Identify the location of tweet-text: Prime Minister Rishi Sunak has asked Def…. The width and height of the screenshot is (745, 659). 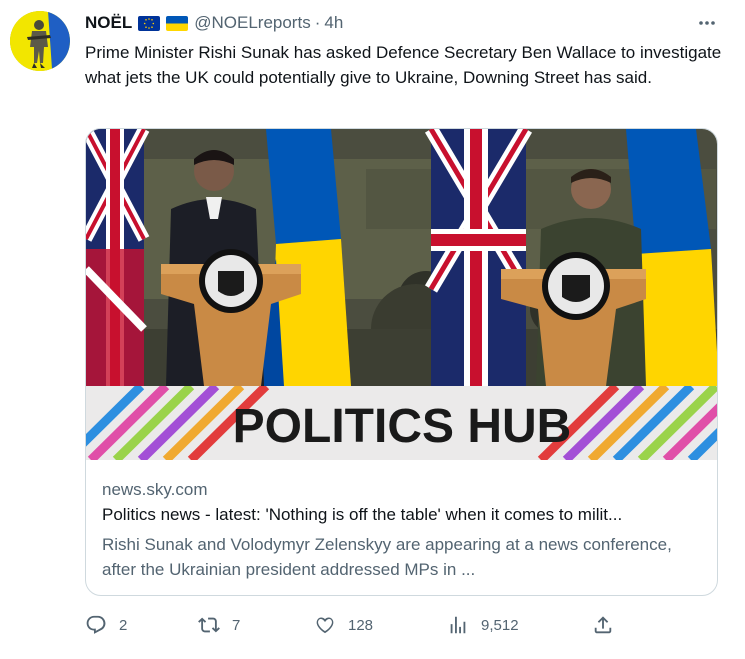
(403, 65).